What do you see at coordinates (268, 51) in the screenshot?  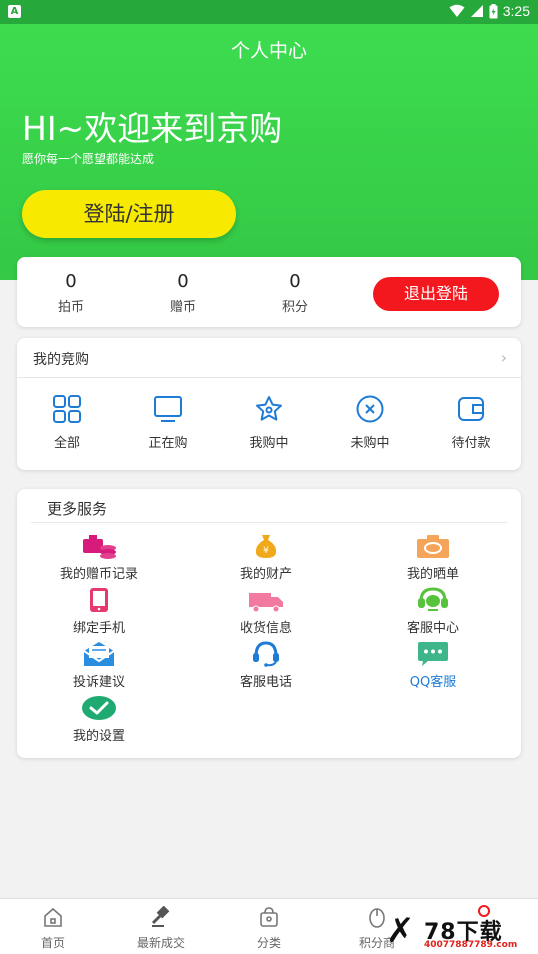 I see `page-title: 个人中心` at bounding box center [268, 51].